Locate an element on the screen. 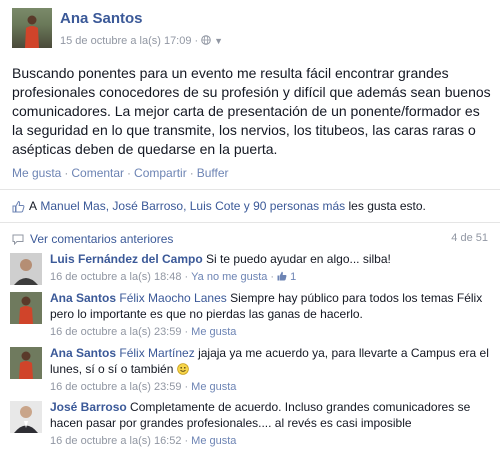 The width and height of the screenshot is (500, 450). mentioned-user: Félix Maocho Lanes is located at coordinates (172, 298).